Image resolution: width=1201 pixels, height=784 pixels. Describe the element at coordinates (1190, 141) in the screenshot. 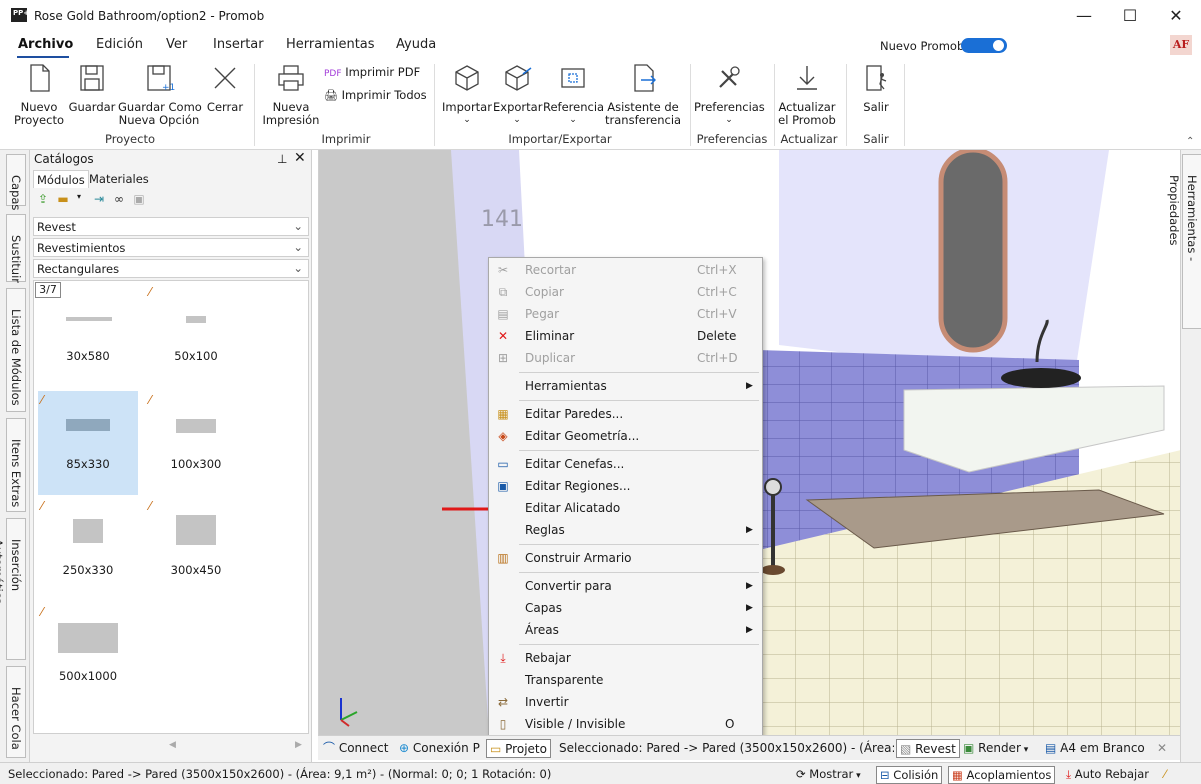

I see `collapse-ribbon-icon: ⌃` at that location.